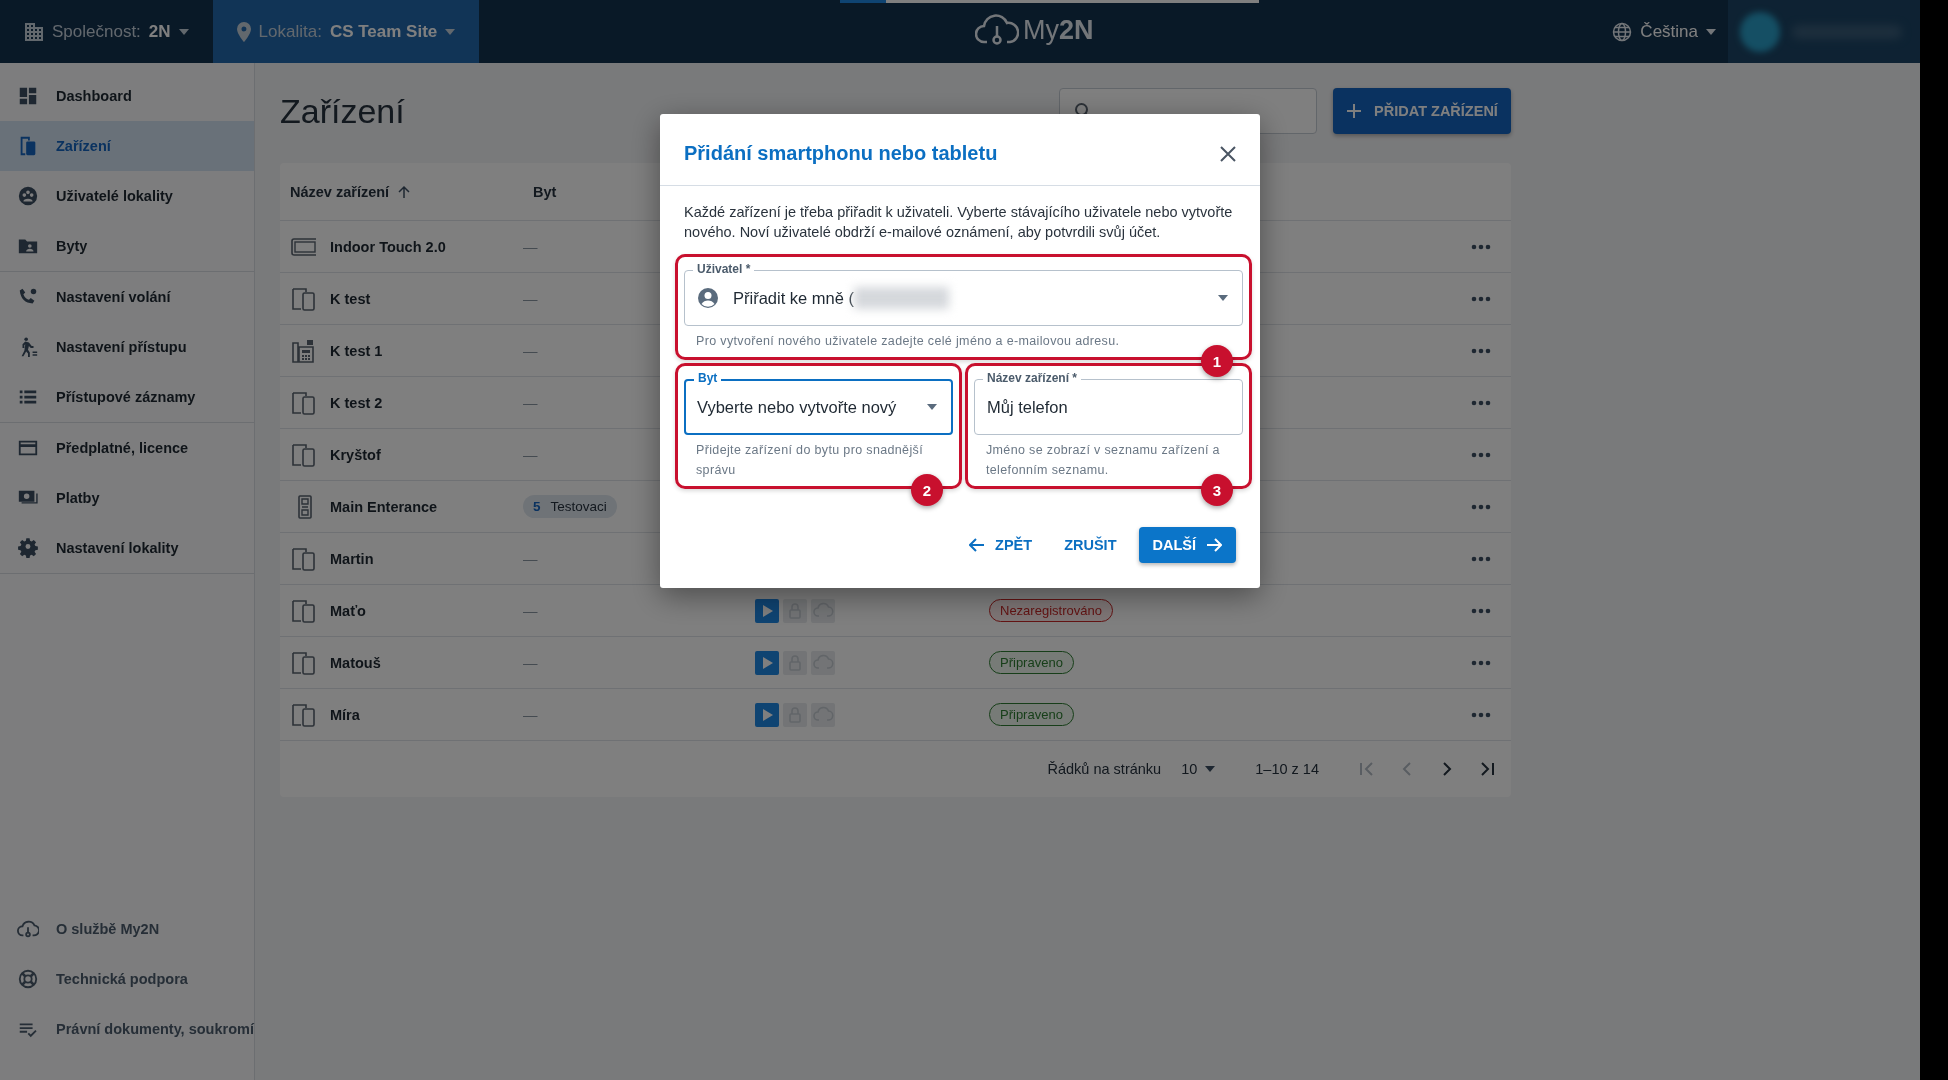 The height and width of the screenshot is (1080, 1948). I want to click on company-name: 2N, so click(159, 31).